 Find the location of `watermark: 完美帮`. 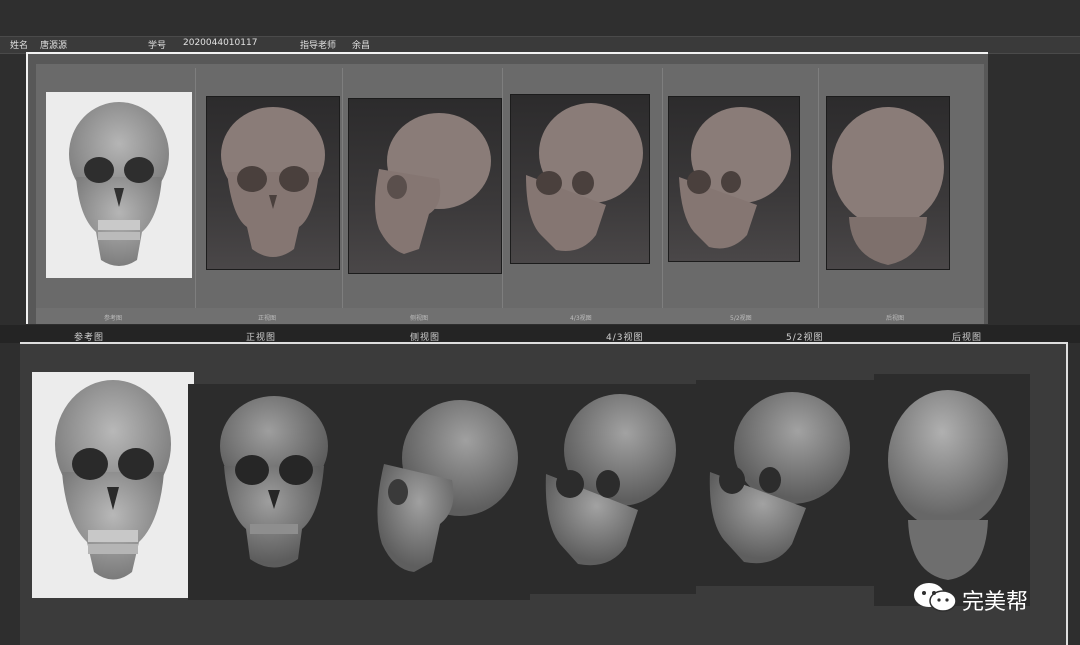

watermark: 完美帮 is located at coordinates (982, 598).